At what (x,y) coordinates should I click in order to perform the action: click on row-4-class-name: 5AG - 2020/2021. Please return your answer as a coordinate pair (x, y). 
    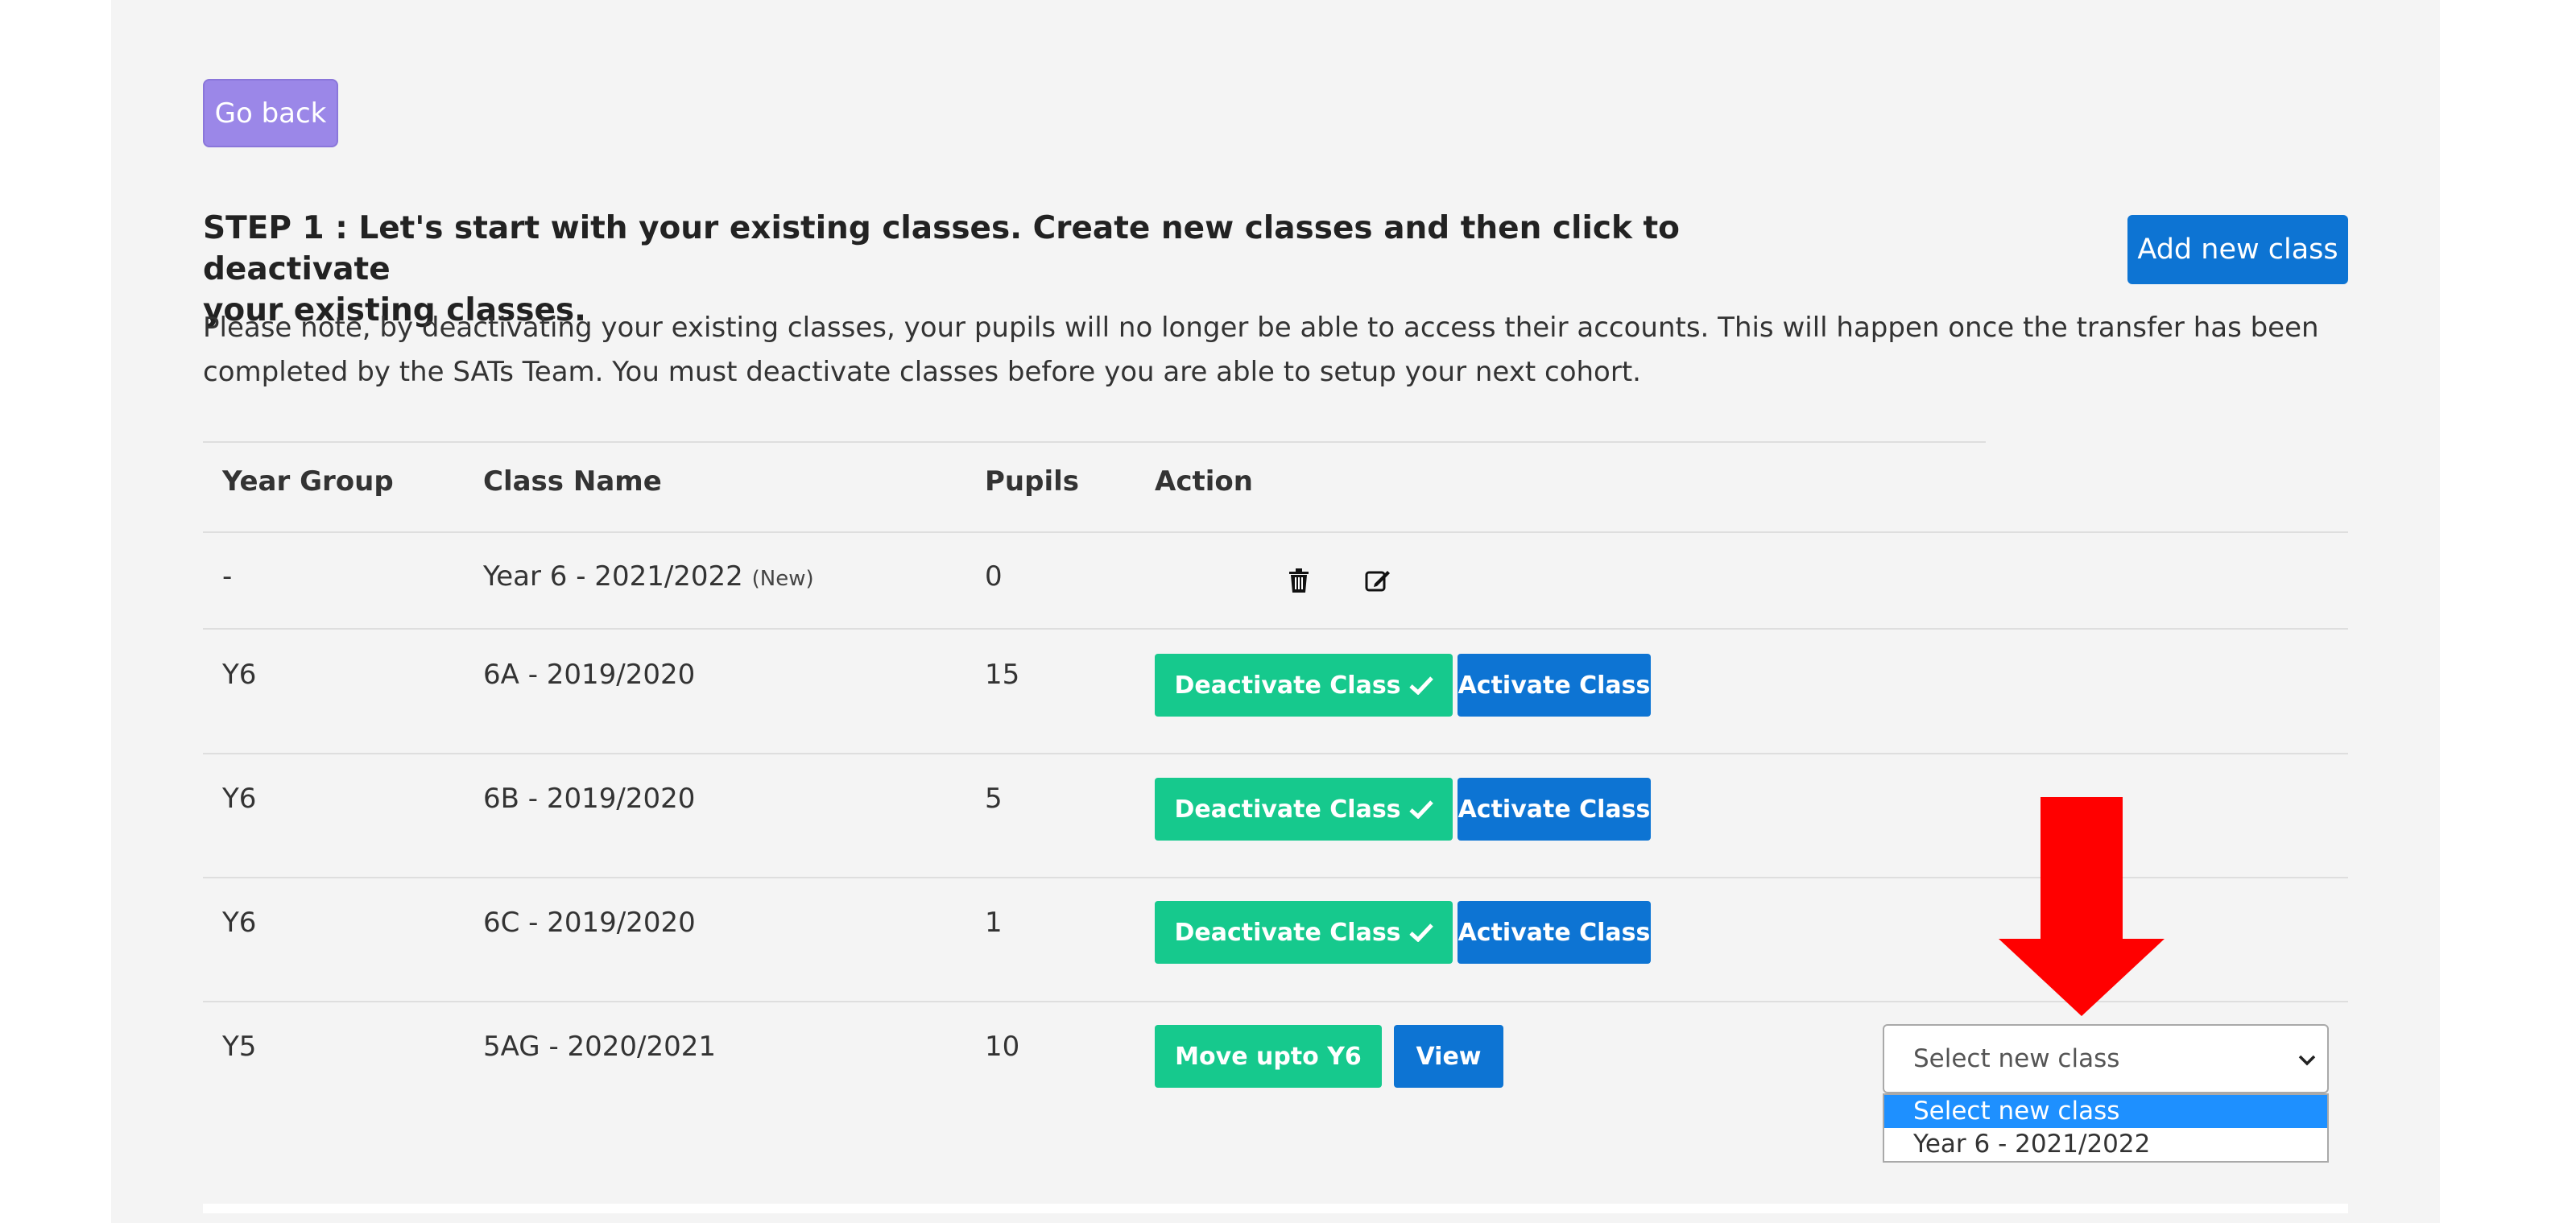
    Looking at the image, I should click on (600, 1047).